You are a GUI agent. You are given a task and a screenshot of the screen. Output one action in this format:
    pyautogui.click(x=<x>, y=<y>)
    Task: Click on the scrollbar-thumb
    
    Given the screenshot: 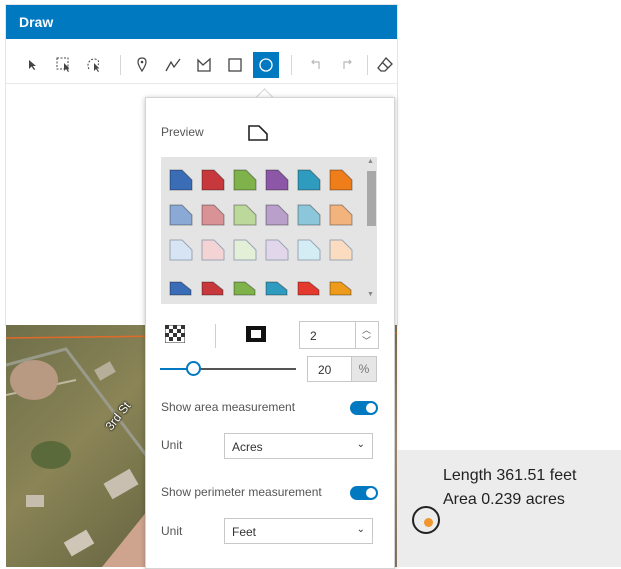 What is the action you would take?
    pyautogui.click(x=371, y=198)
    